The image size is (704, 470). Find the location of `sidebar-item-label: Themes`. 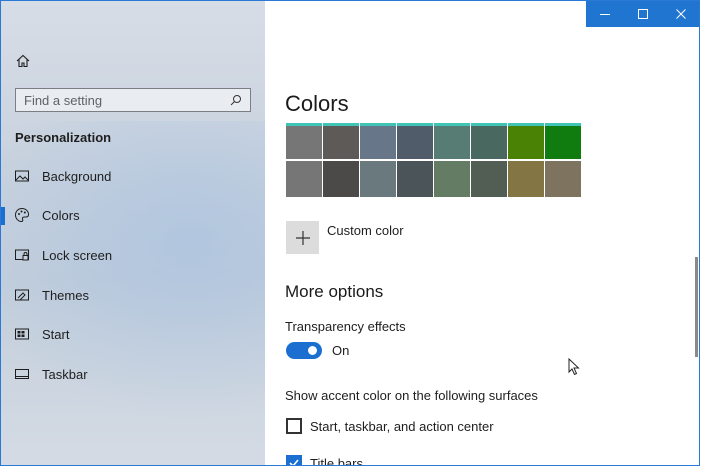

sidebar-item-label: Themes is located at coordinates (65, 295).